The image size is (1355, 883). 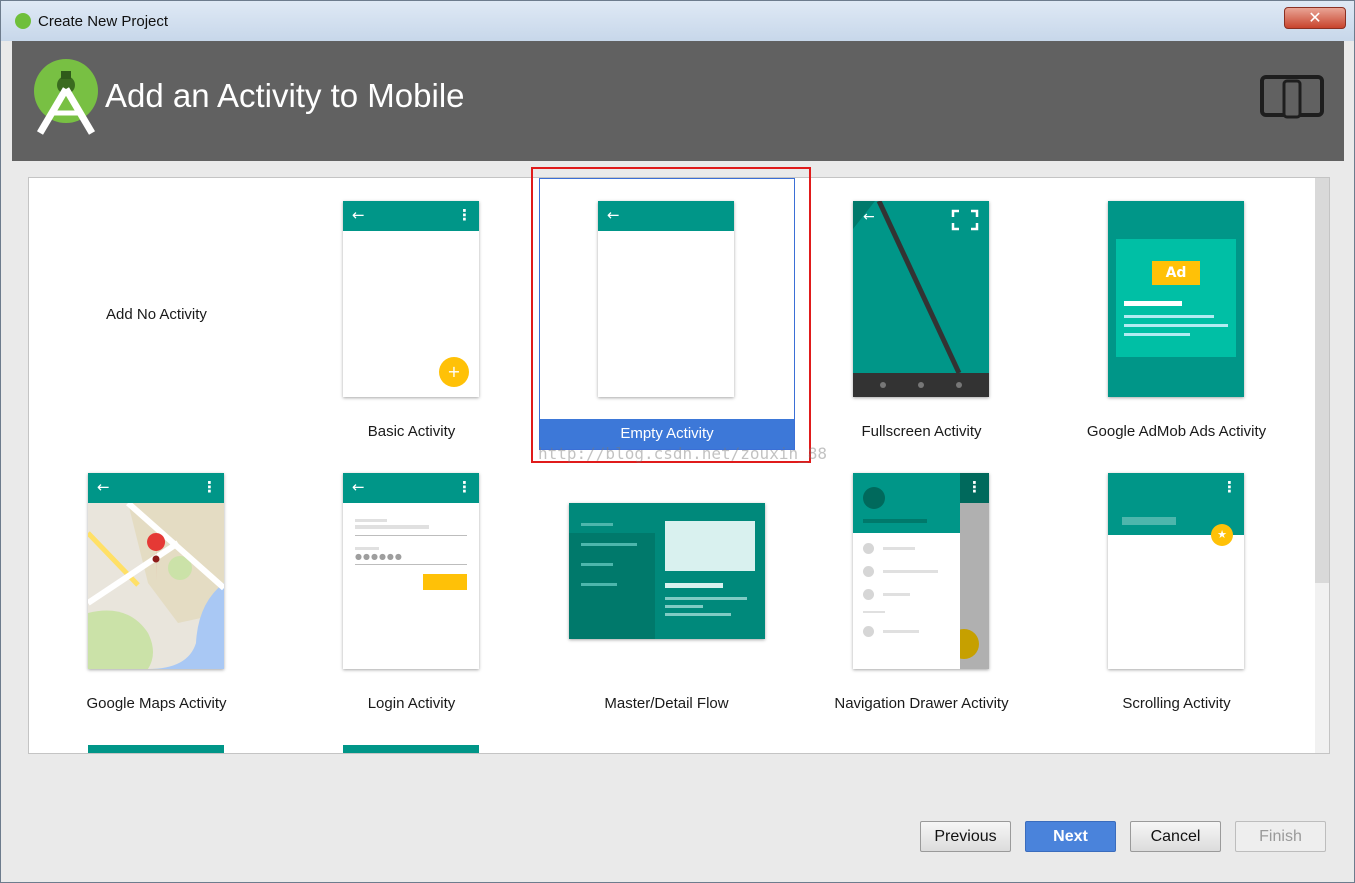 What do you see at coordinates (1292, 97) in the screenshot?
I see `phone-tablet-icon` at bounding box center [1292, 97].